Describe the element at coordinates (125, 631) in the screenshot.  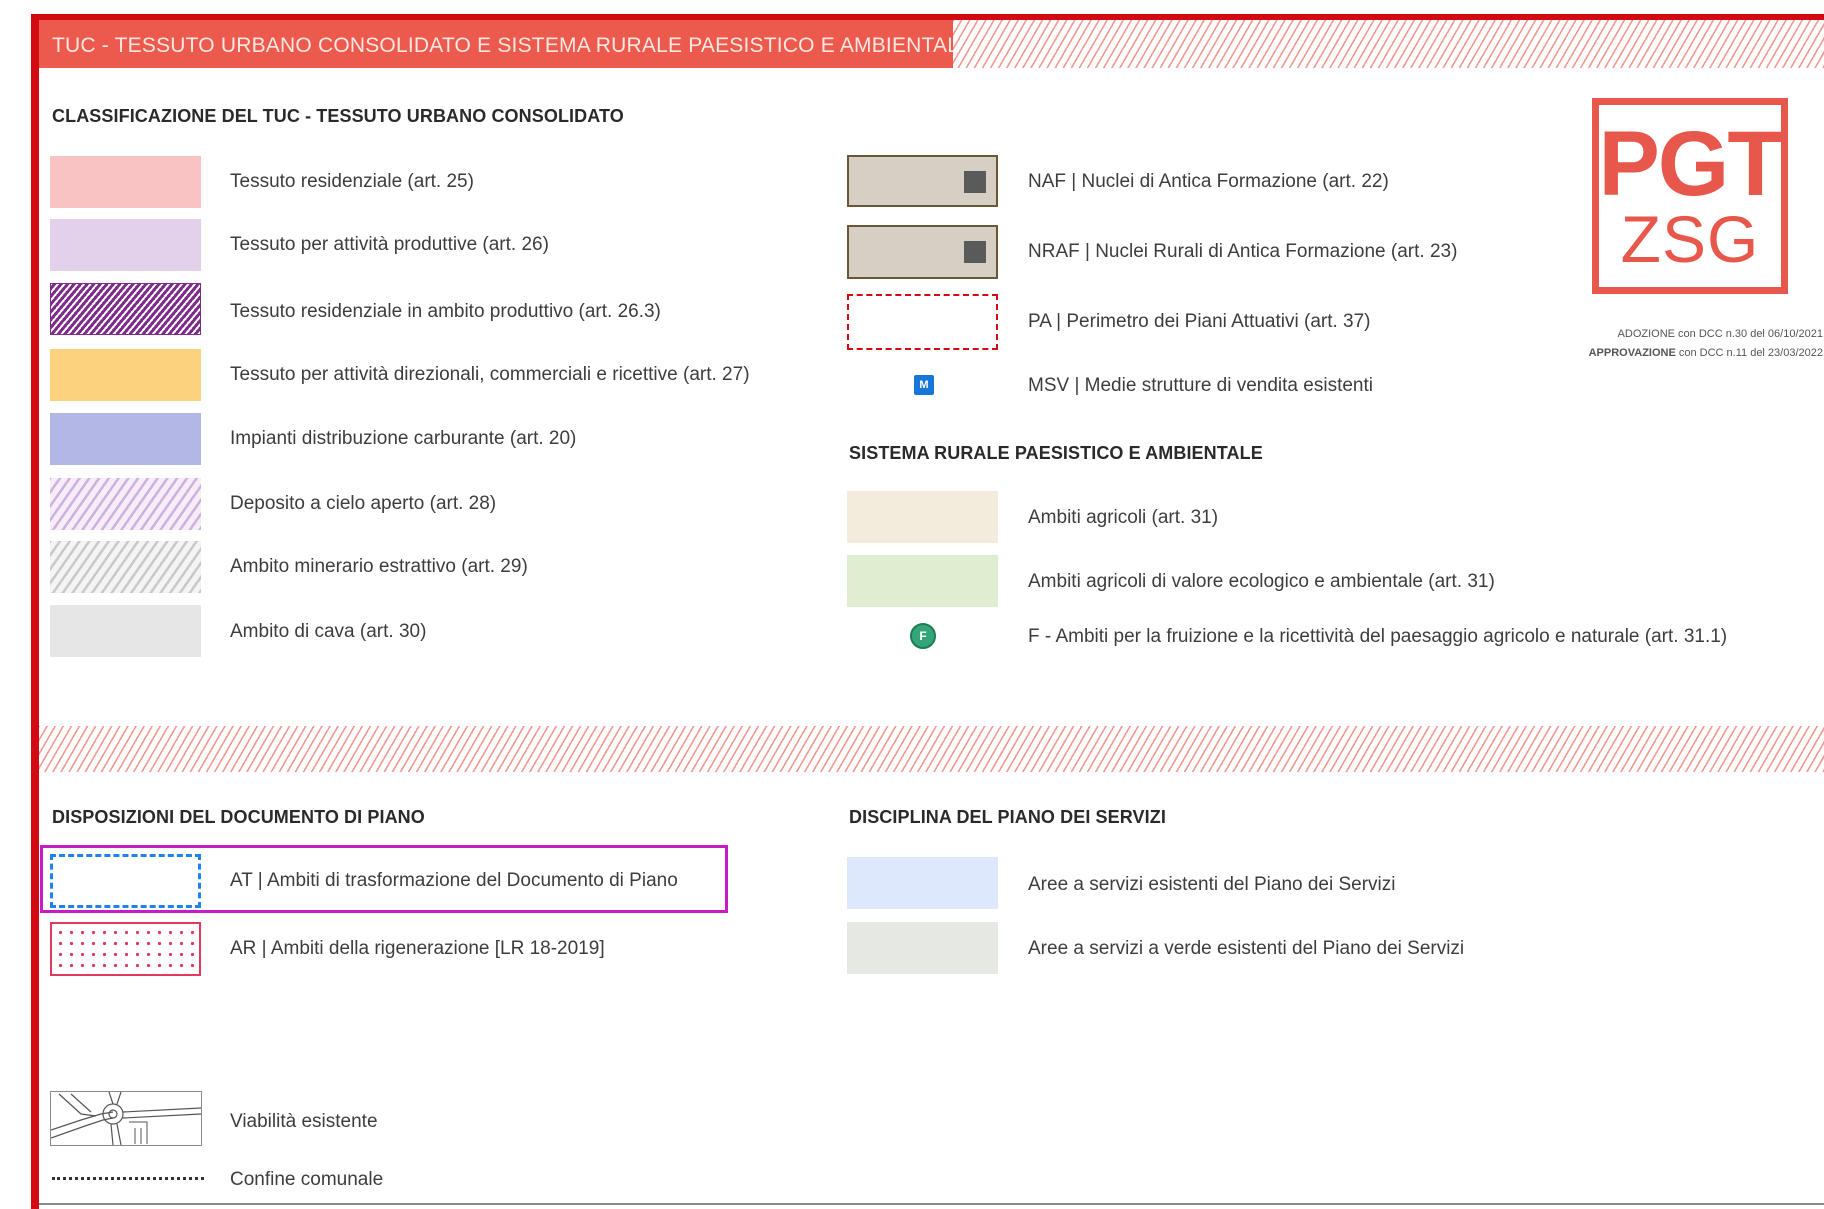
I see `swatch-ambito-cava` at that location.